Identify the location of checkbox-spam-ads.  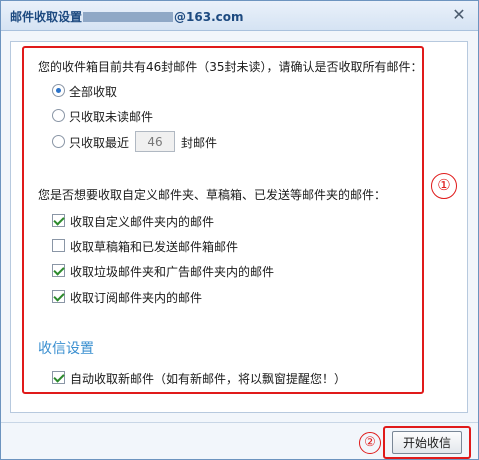
(58, 270).